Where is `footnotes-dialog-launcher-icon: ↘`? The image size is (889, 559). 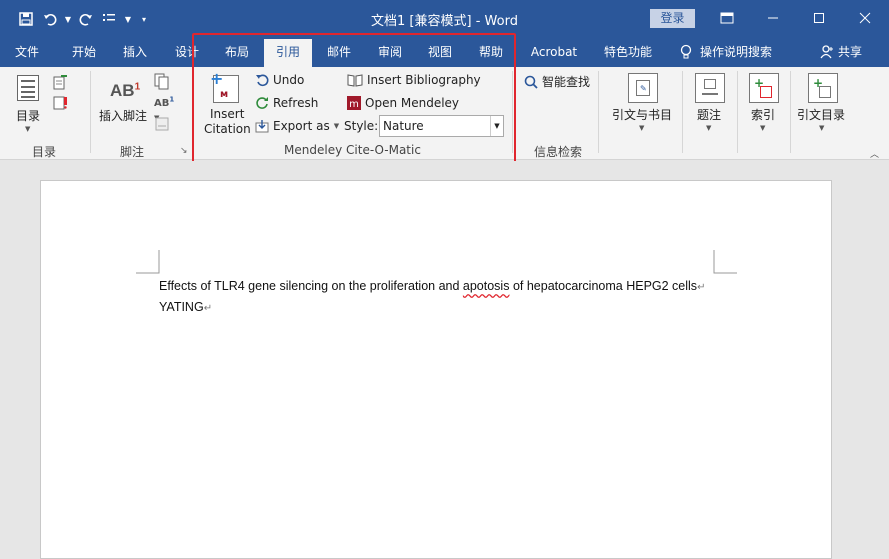 footnotes-dialog-launcher-icon: ↘ is located at coordinates (184, 151).